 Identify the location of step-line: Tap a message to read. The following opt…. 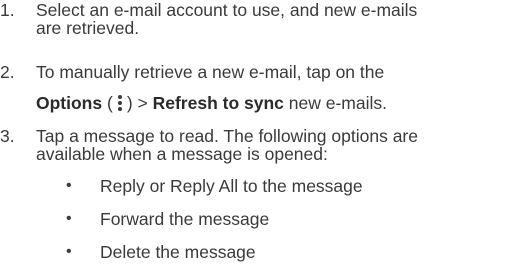
(227, 136).